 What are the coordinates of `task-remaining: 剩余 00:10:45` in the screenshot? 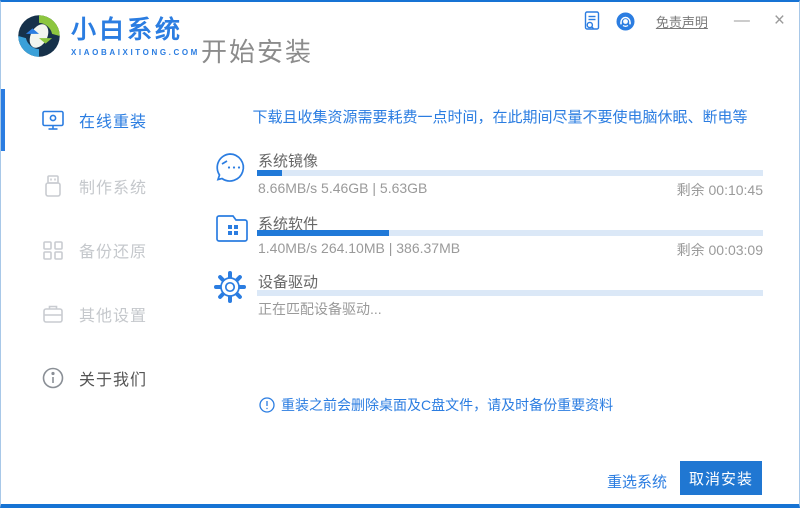 It's located at (719, 190).